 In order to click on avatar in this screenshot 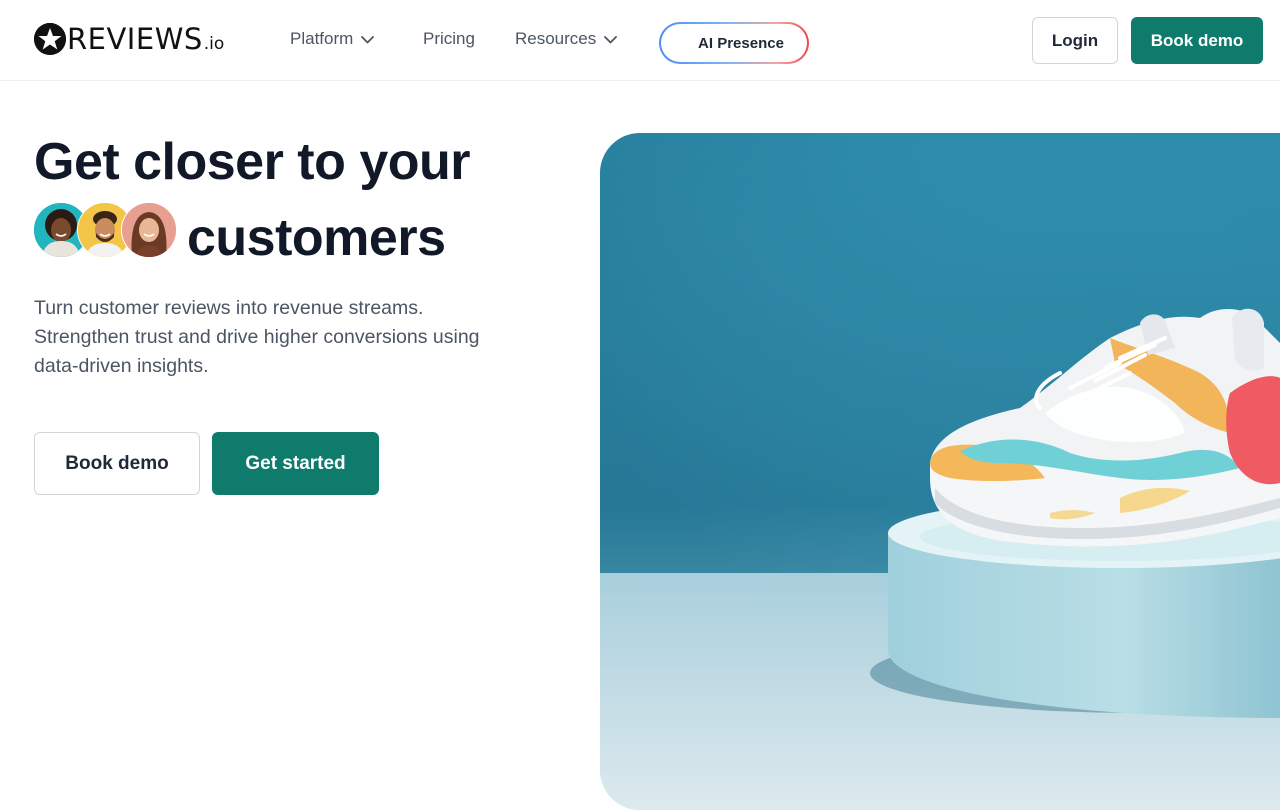, I will do `click(149, 230)`.